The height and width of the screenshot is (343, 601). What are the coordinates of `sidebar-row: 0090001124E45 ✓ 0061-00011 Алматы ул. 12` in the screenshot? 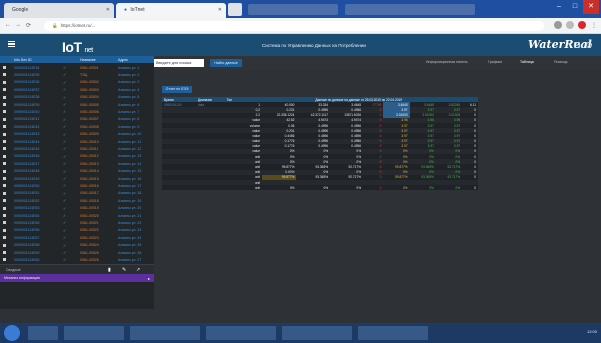 It's located at (77, 148).